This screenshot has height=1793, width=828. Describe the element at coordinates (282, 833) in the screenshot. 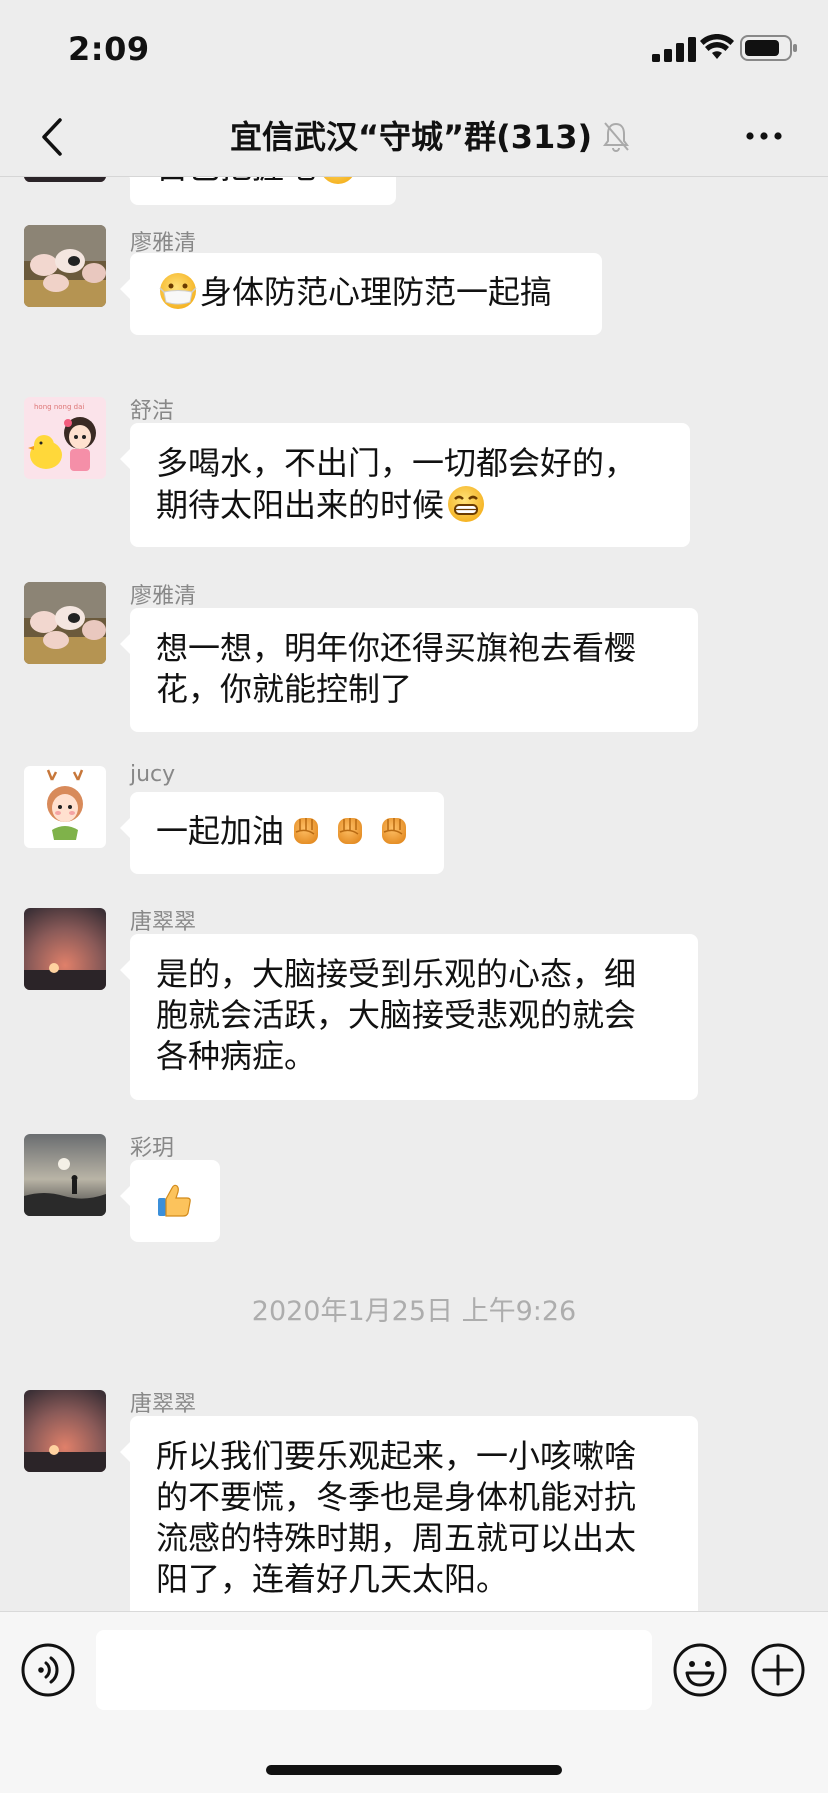

I see `message-bubble: 一起加油` at that location.